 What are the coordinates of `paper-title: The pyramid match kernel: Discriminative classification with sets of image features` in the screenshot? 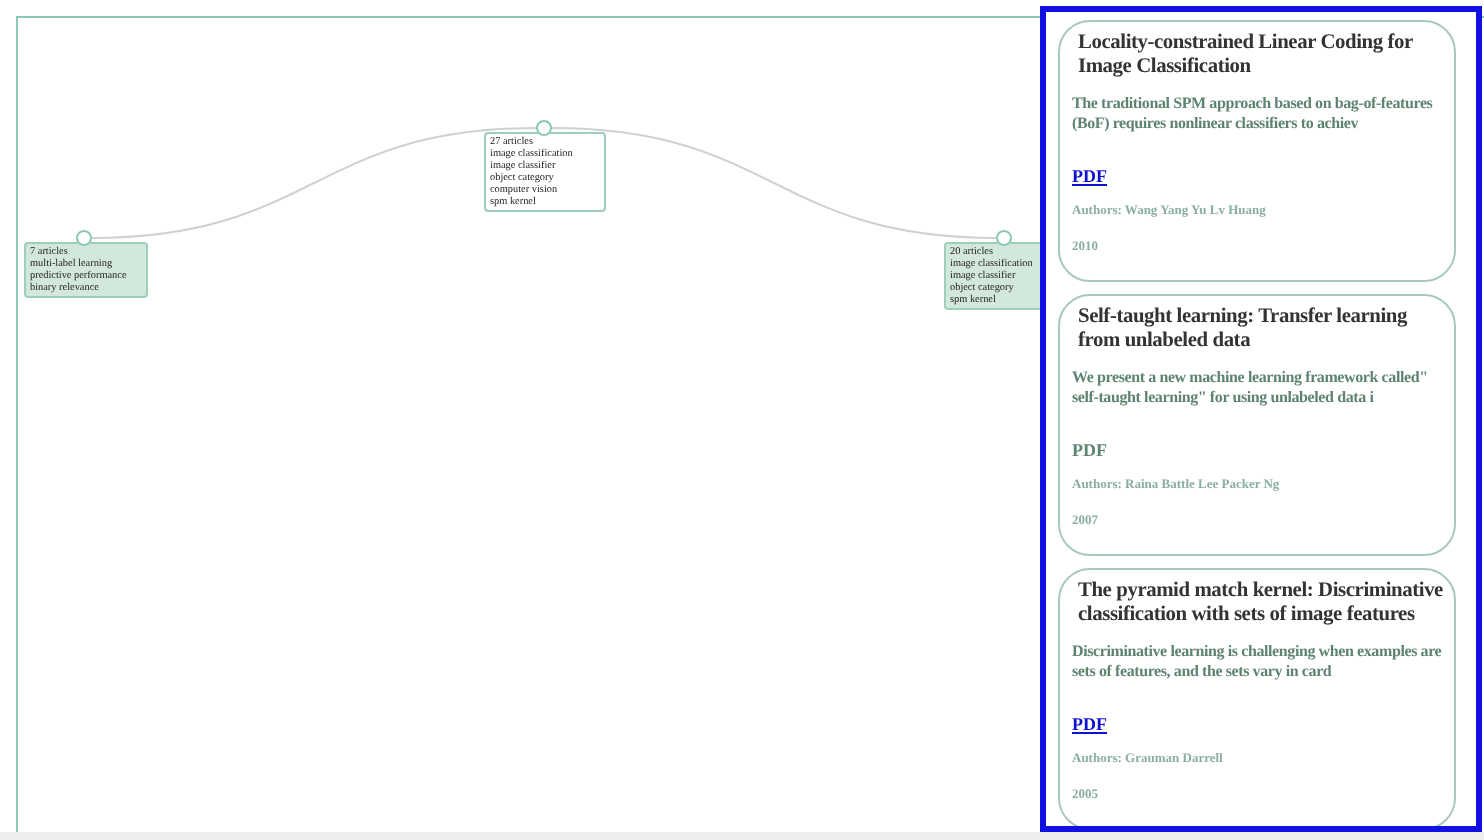 It's located at (1261, 604).